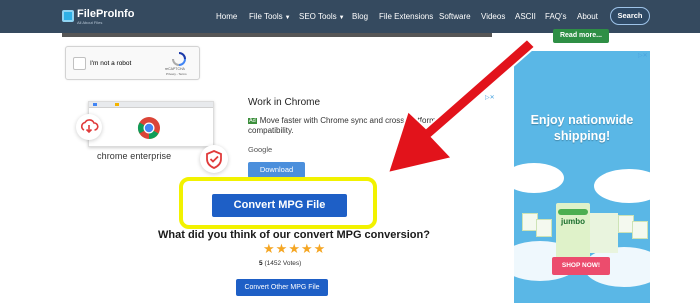 The width and height of the screenshot is (700, 303). I want to click on nav-file-tools: File Tools ▼, so click(270, 16).